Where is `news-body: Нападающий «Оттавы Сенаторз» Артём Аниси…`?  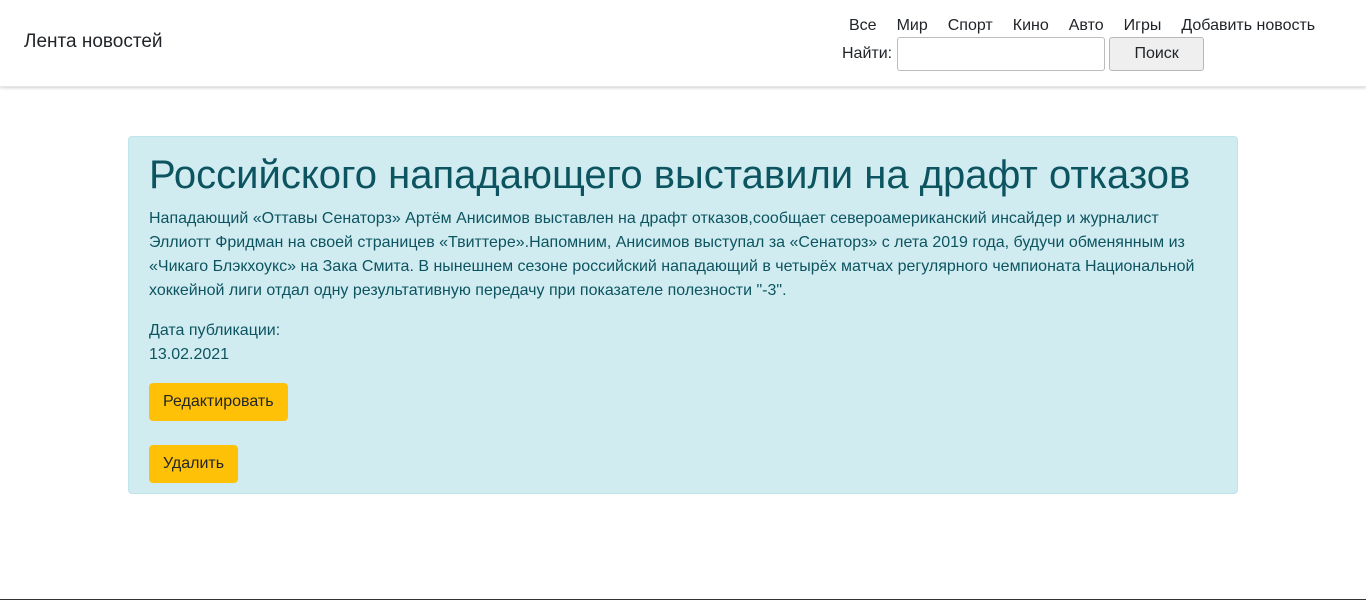 news-body: Нападающий «Оттавы Сенаторз» Артём Аниси… is located at coordinates (672, 254).